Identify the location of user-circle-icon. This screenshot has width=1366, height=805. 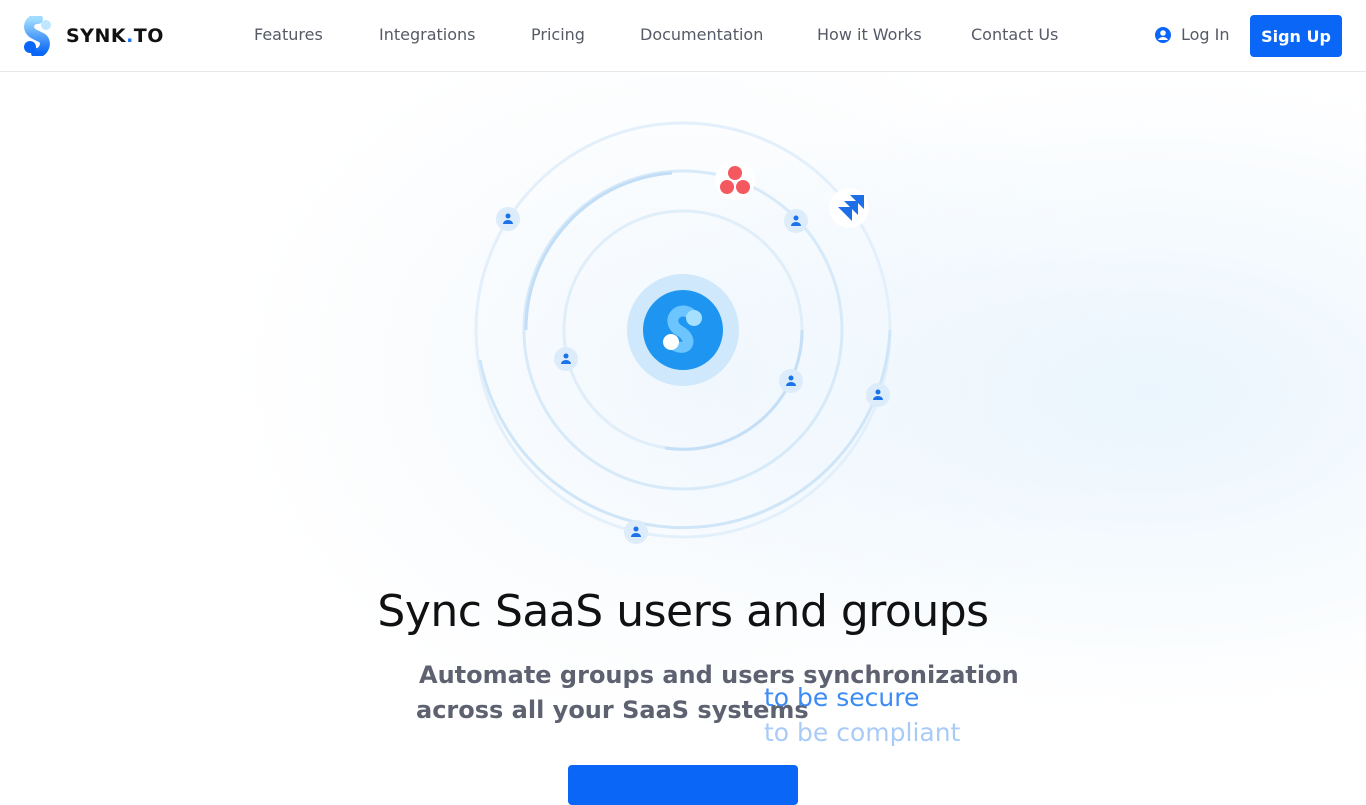
(1163, 34).